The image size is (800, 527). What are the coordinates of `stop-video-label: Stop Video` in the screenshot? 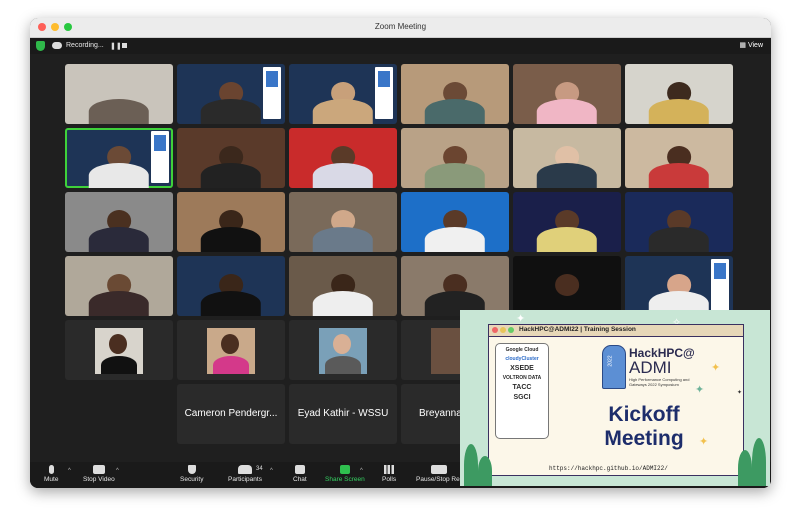 It's located at (99, 479).